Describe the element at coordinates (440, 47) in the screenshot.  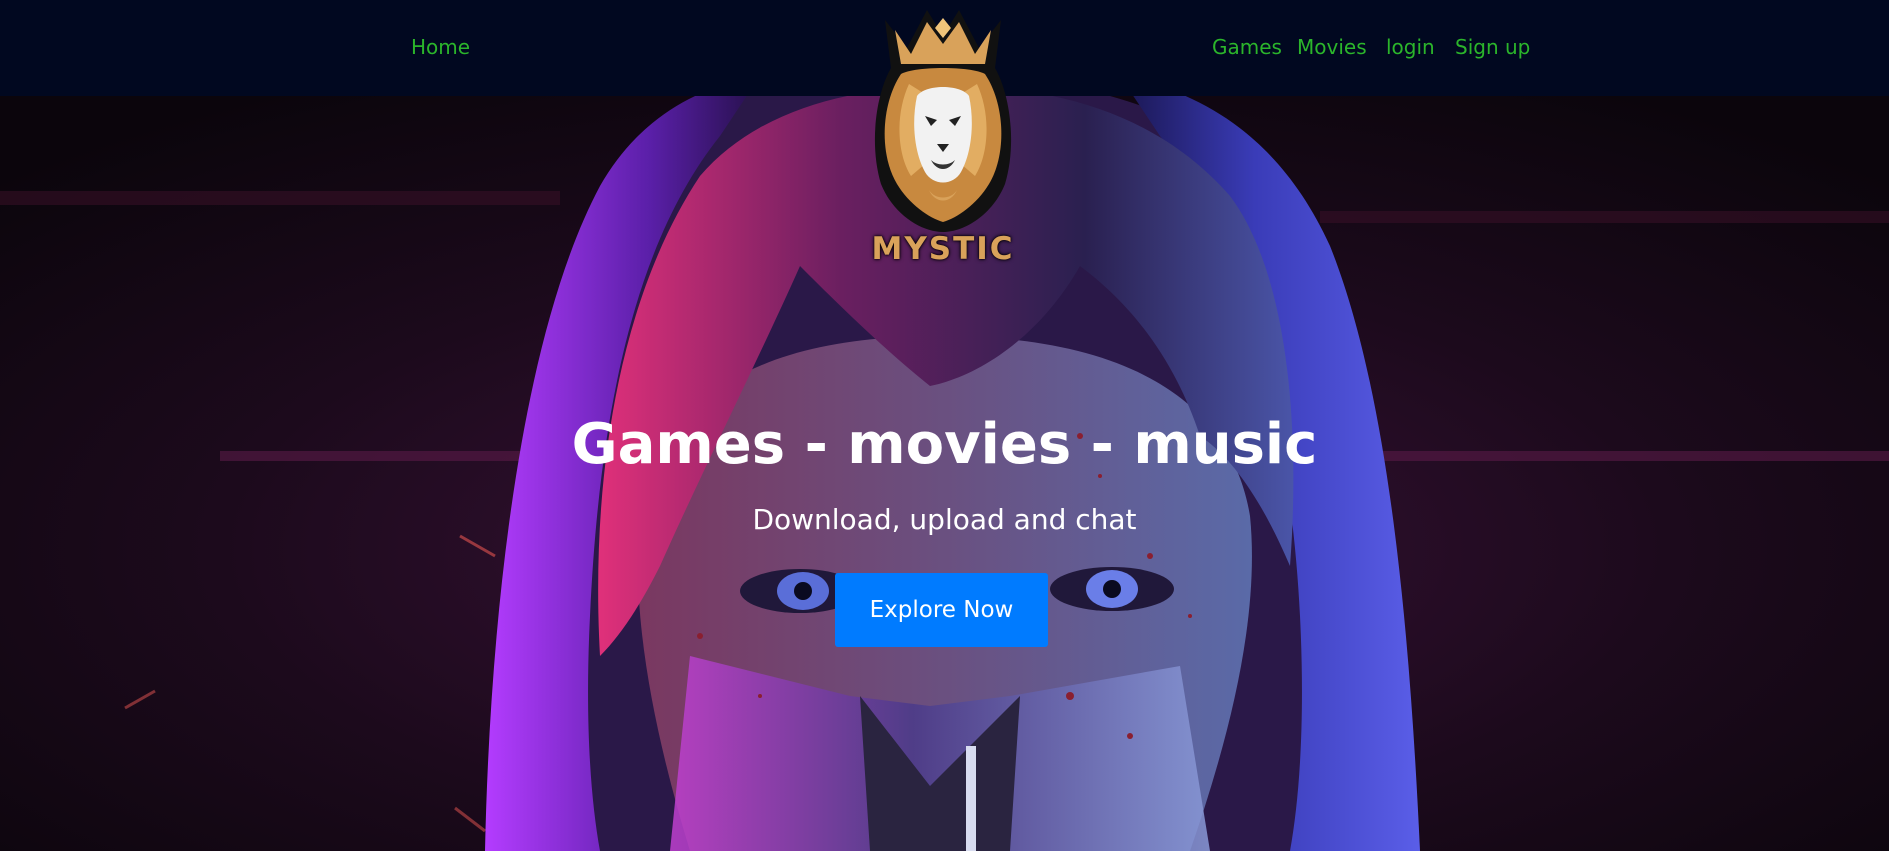
I see `nav-link-home: Home` at that location.